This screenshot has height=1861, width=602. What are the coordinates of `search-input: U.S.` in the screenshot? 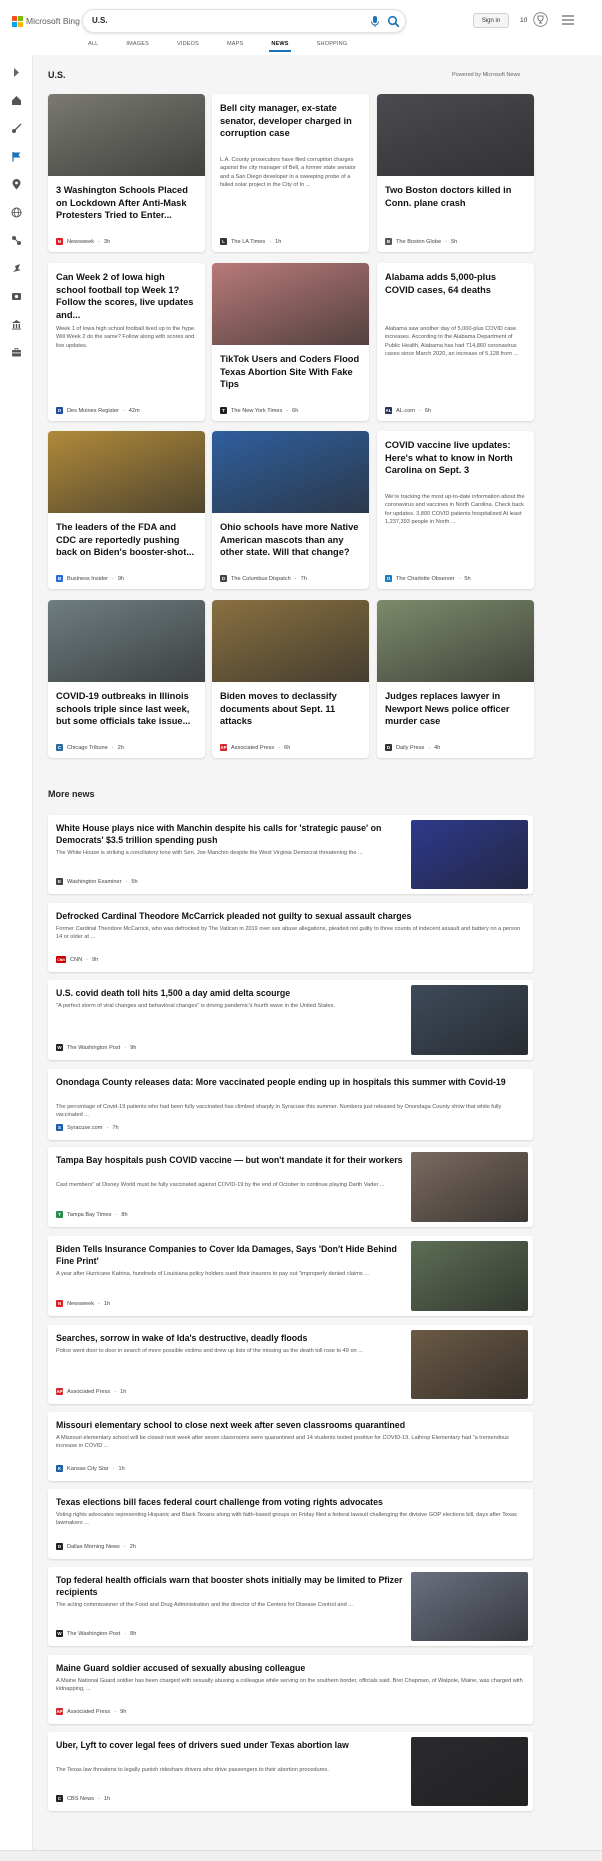 It's located at (100, 20).